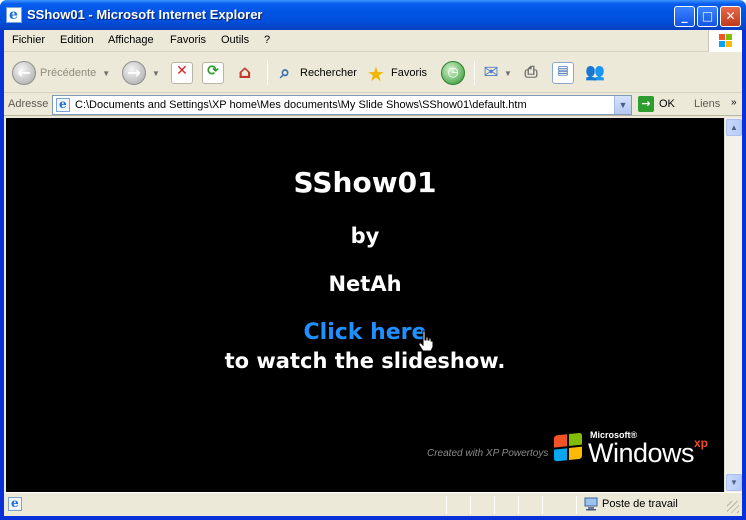 Image resolution: width=746 pixels, height=520 pixels. Describe the element at coordinates (569, 447) in the screenshot. I see `windows-logo-flag-icon` at that location.